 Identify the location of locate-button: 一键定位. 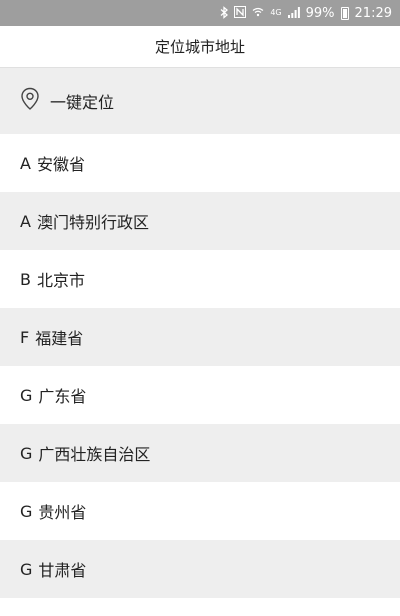
(200, 101).